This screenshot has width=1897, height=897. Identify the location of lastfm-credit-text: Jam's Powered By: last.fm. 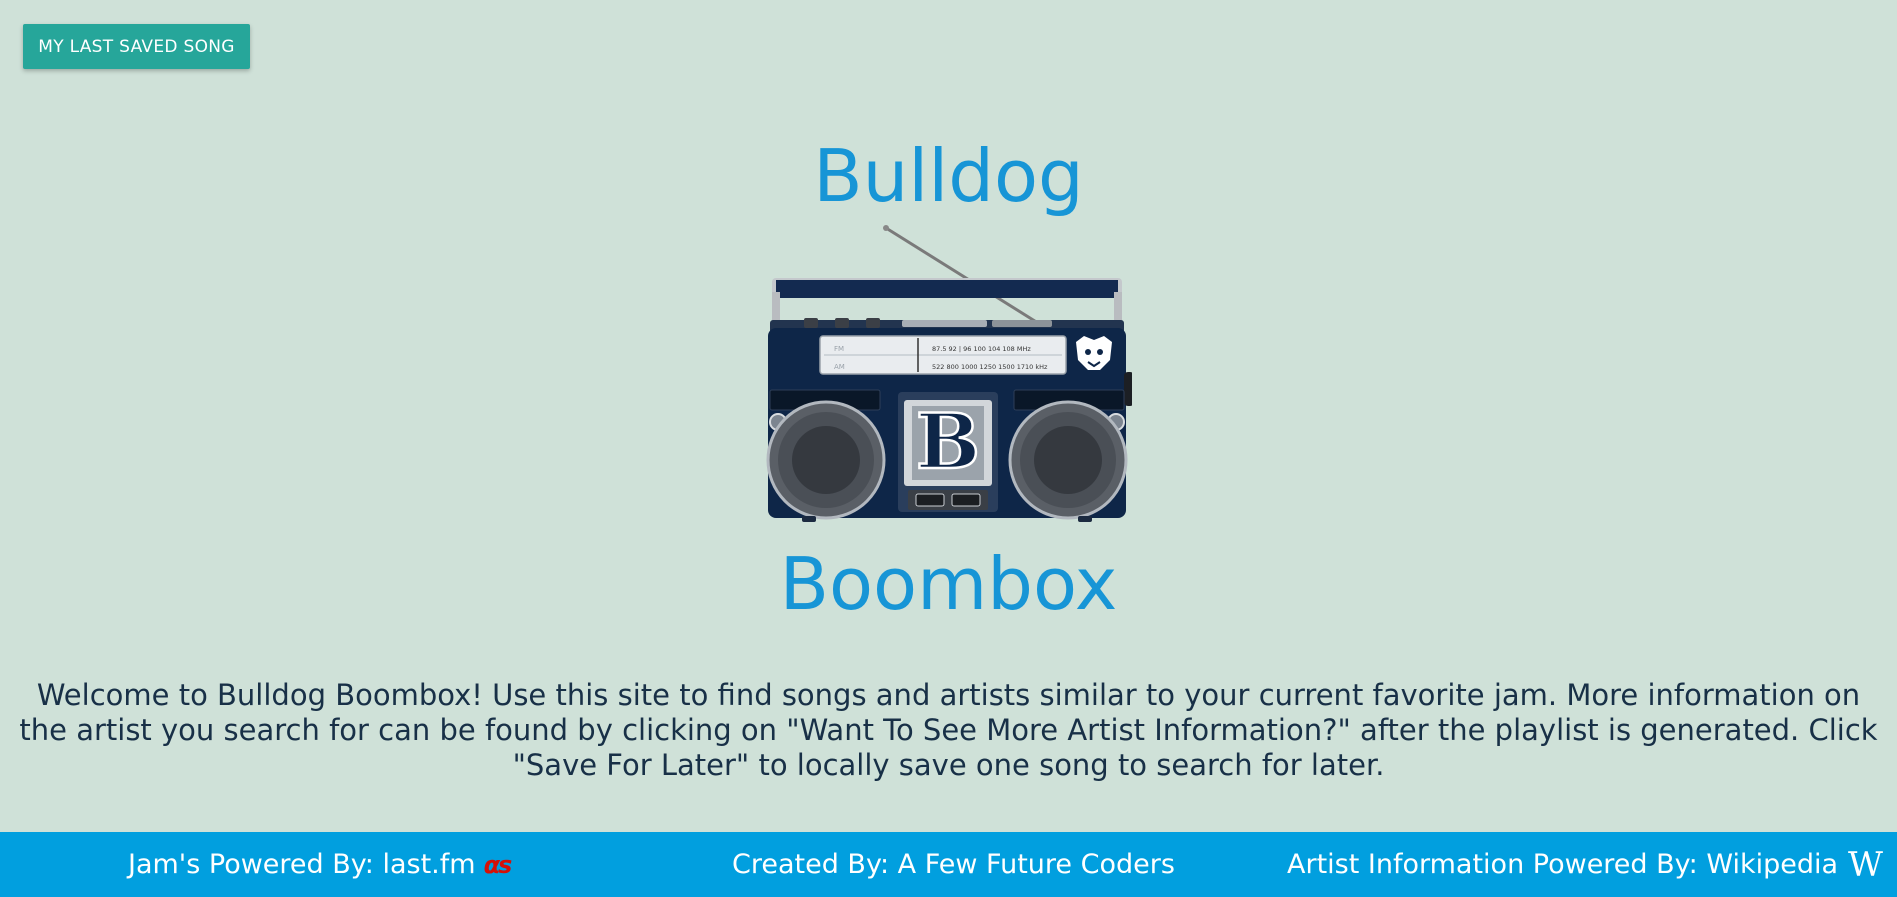
(302, 864).